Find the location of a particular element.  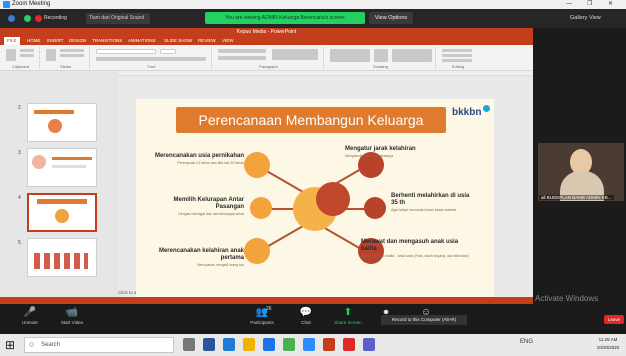

thumb-number: 5 is located at coordinates (19, 243).